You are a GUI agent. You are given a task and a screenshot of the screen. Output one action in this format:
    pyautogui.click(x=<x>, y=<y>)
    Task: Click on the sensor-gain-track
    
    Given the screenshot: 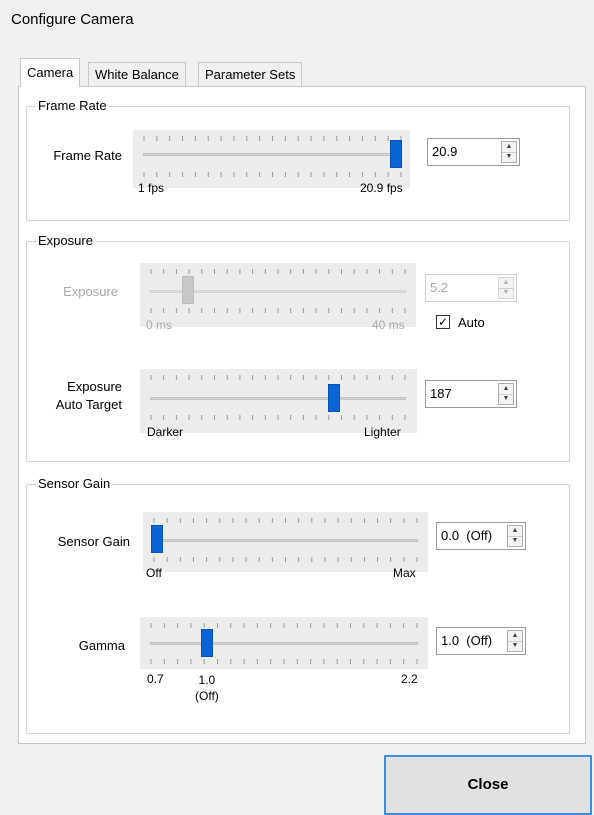 What is the action you would take?
    pyautogui.click(x=285, y=540)
    